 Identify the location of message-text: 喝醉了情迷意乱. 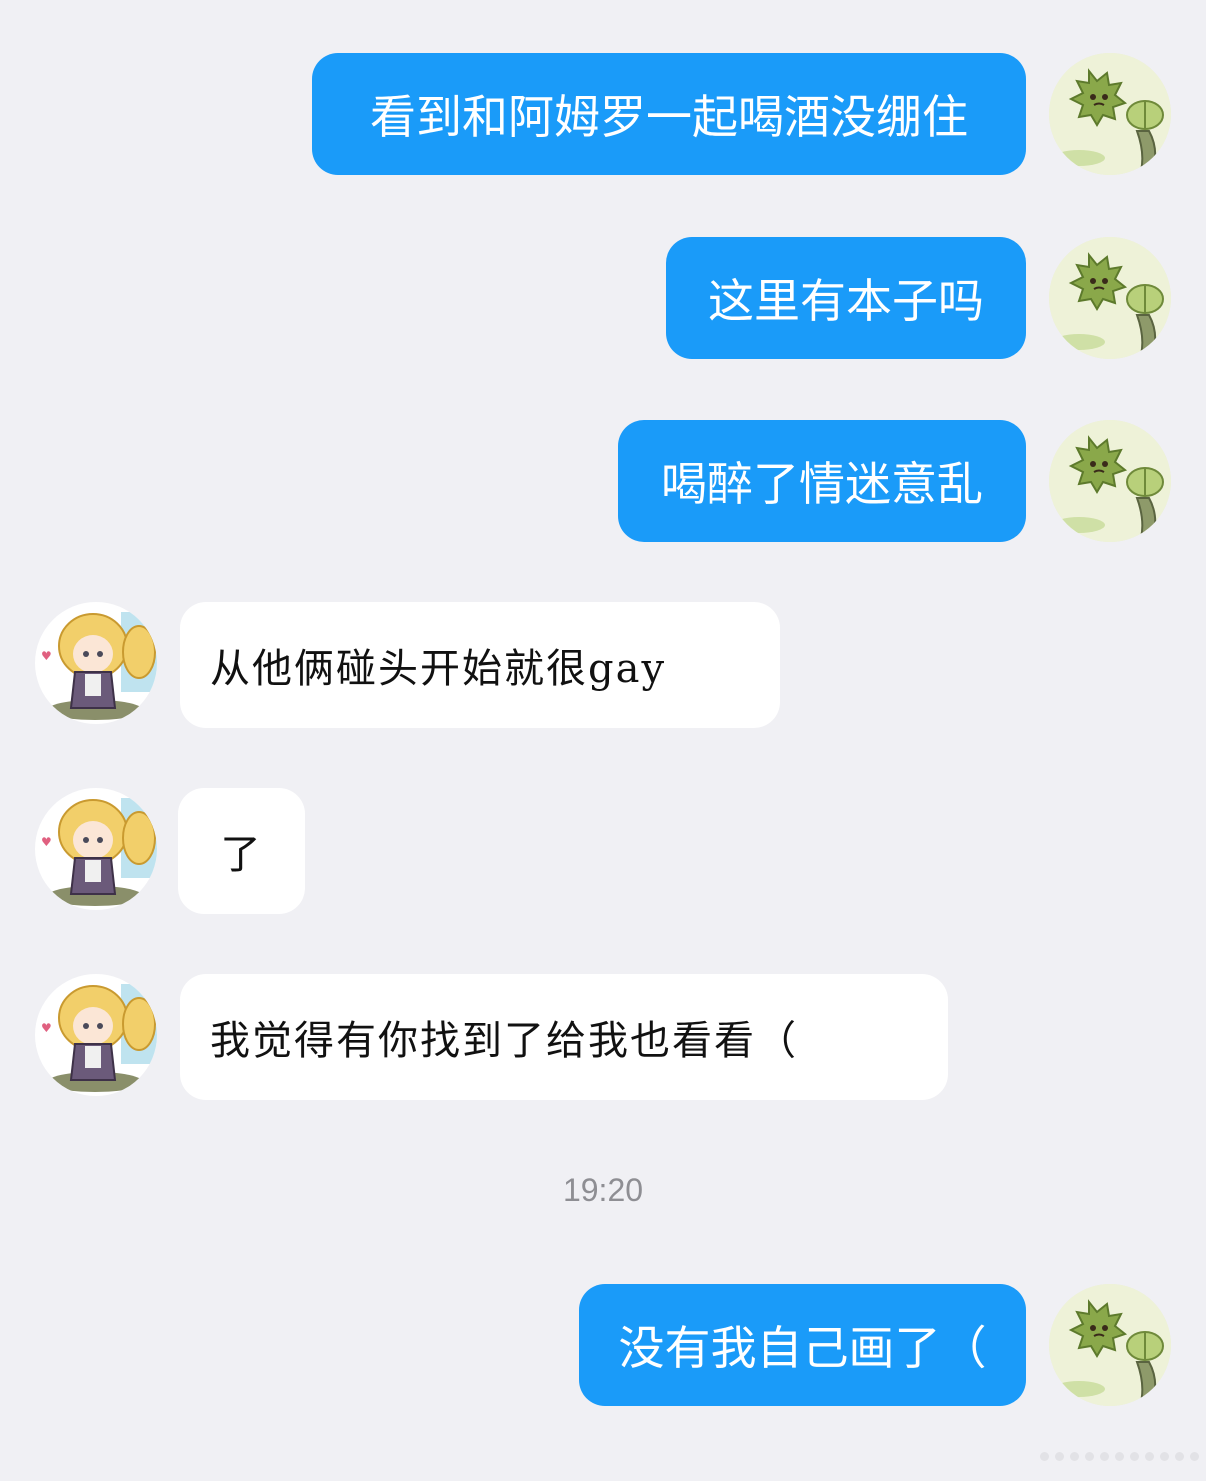
(822, 484).